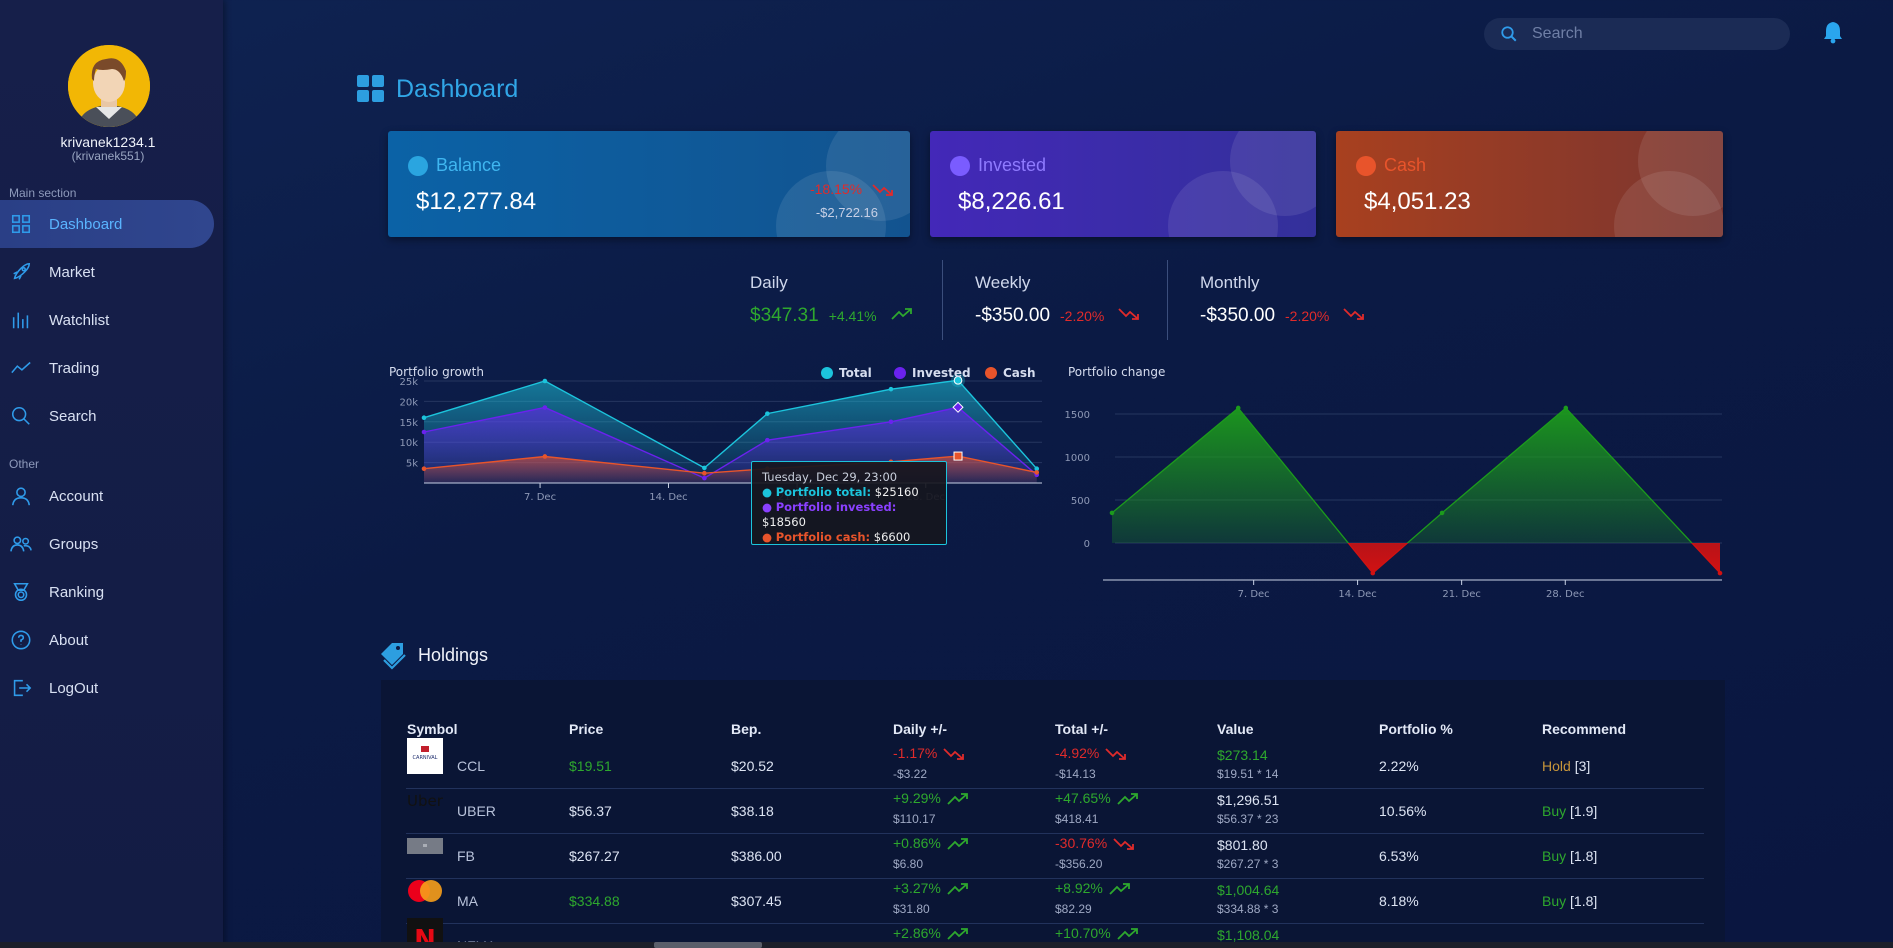  I want to click on column-header-symbol: Symbol, so click(432, 729).